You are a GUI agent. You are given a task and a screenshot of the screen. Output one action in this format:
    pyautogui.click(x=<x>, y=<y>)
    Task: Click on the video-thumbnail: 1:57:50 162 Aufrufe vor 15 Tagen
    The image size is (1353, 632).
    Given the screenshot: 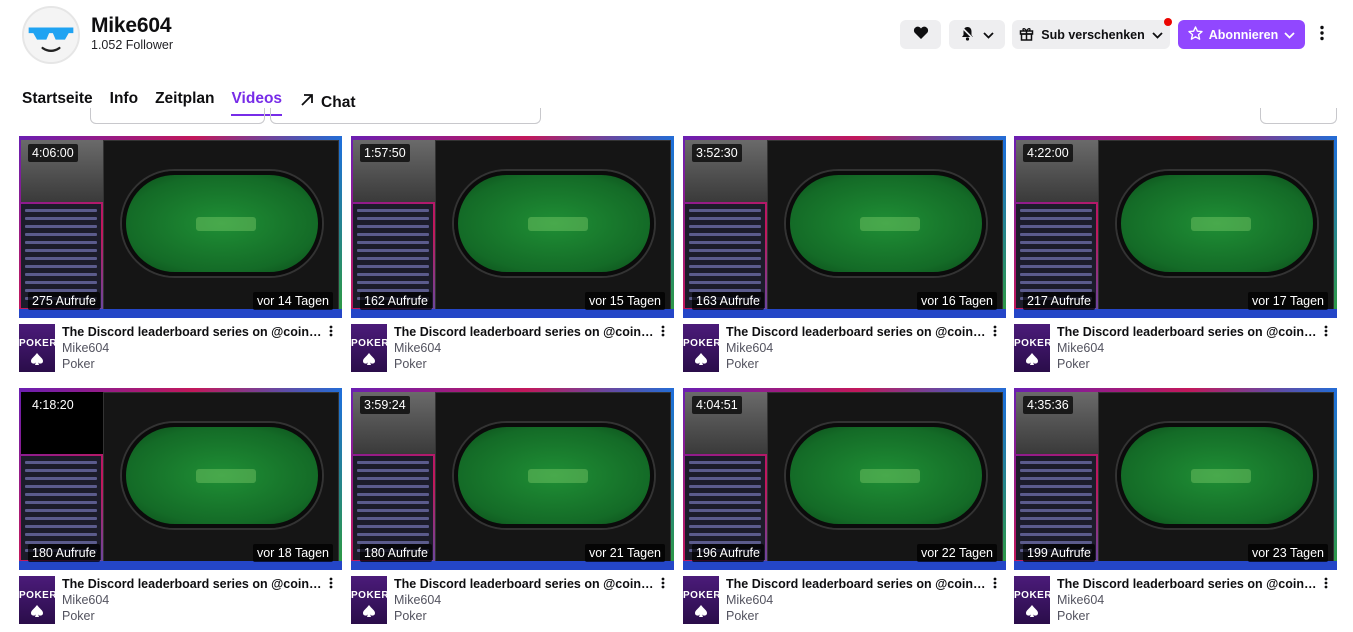 What is the action you would take?
    pyautogui.click(x=512, y=227)
    